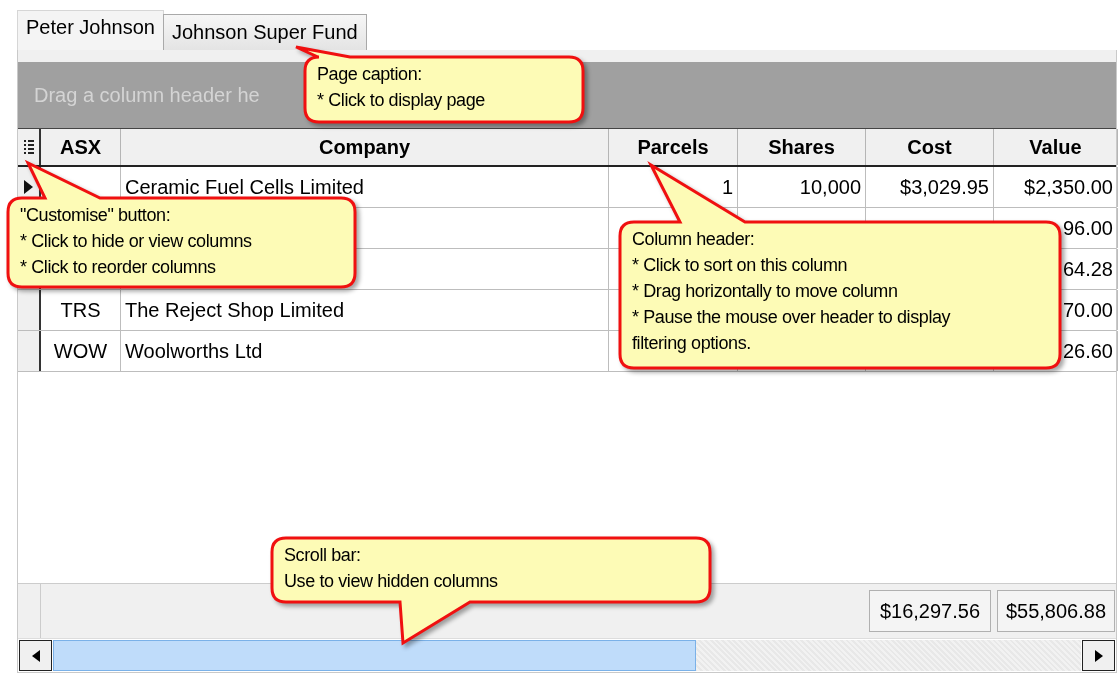 The height and width of the screenshot is (680, 1119). What do you see at coordinates (391, 568) in the screenshot?
I see `callout-text: Scroll bar: Use to view hidden columns` at bounding box center [391, 568].